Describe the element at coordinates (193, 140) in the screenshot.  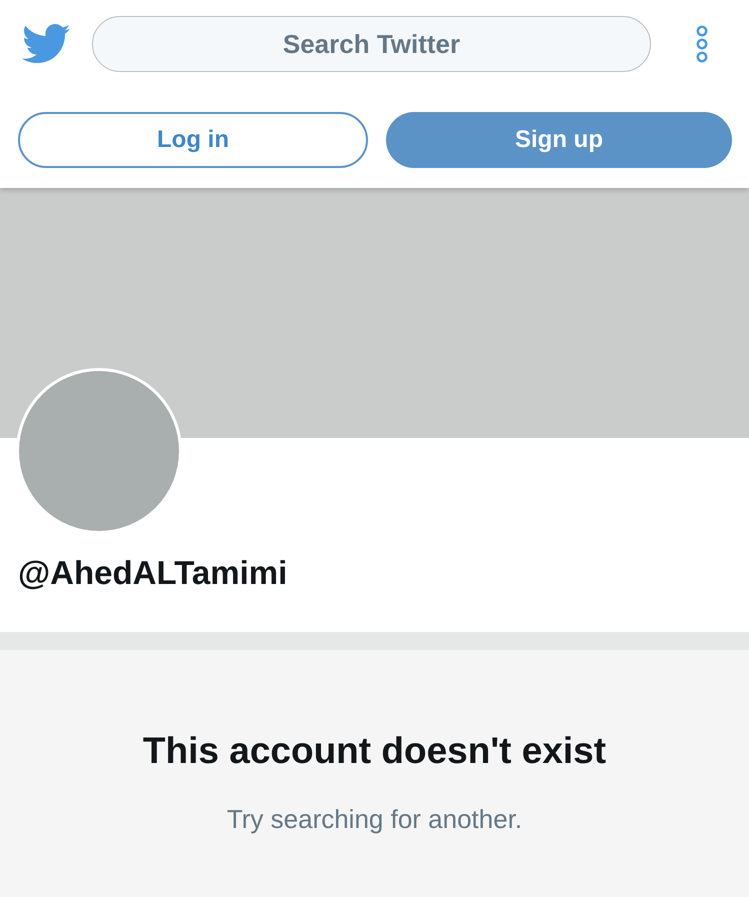
I see `login-button: Log in` at that location.